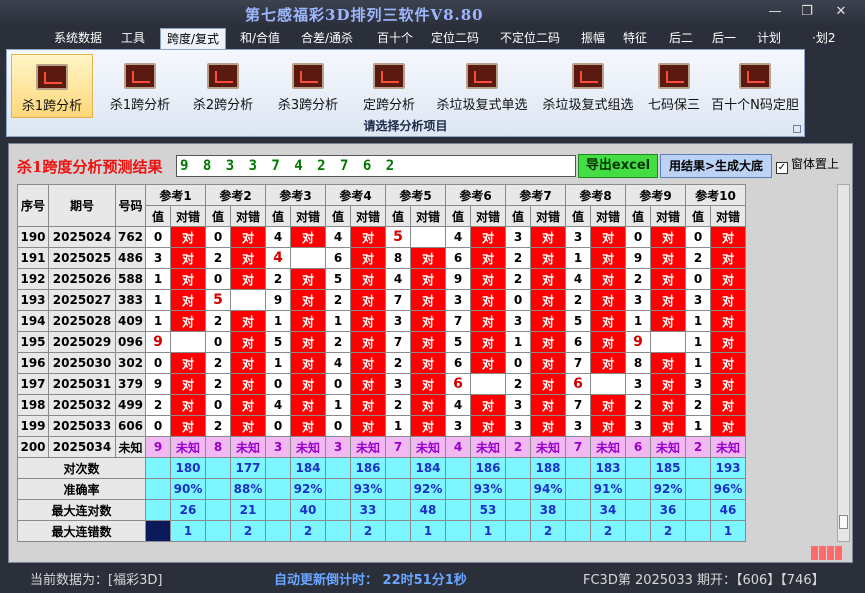  What do you see at coordinates (797, 129) in the screenshot?
I see `ribbon-expand-icon` at bounding box center [797, 129].